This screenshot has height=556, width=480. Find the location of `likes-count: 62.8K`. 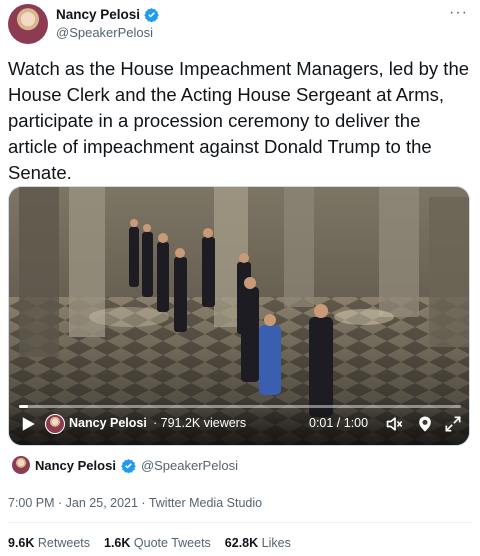

likes-count: 62.8K is located at coordinates (241, 543).